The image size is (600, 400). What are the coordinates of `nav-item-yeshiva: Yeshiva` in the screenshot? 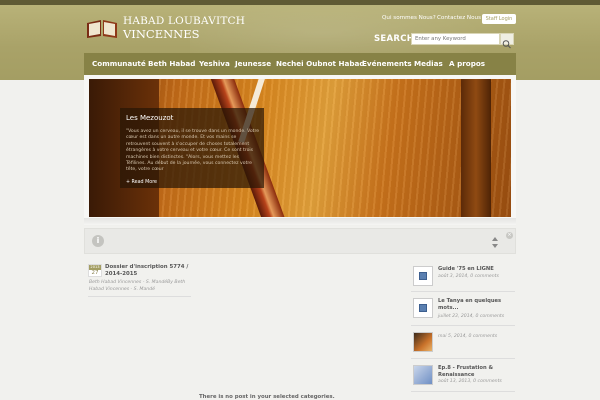 It's located at (214, 64).